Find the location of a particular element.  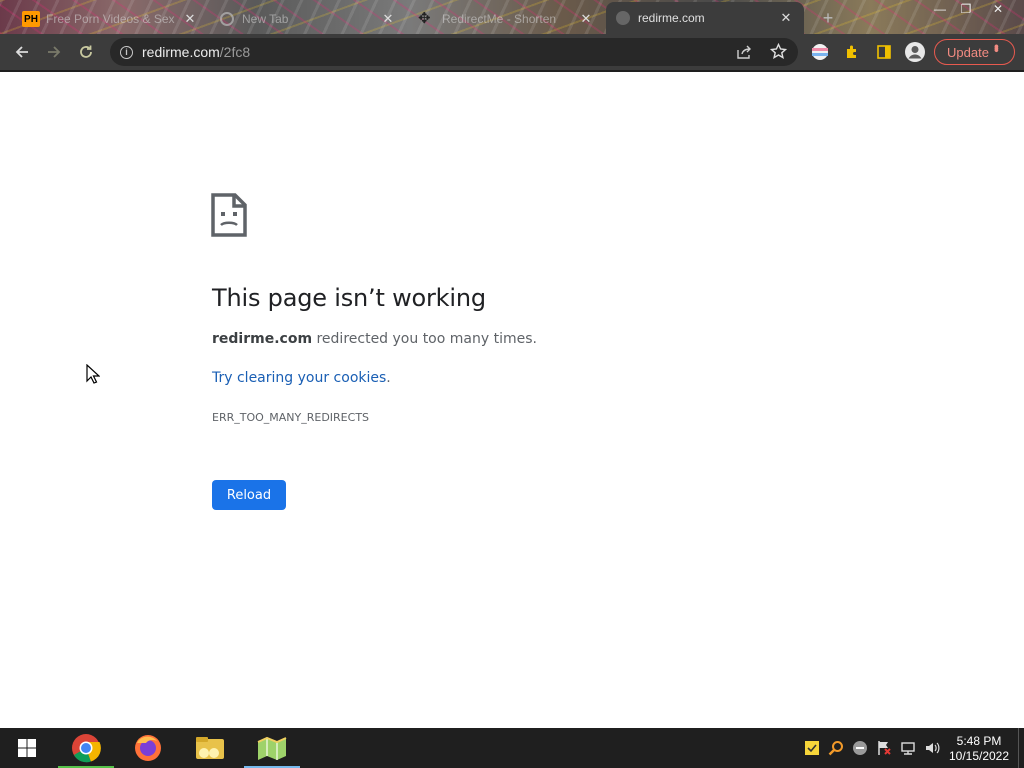

flag-icon is located at coordinates (884, 748).